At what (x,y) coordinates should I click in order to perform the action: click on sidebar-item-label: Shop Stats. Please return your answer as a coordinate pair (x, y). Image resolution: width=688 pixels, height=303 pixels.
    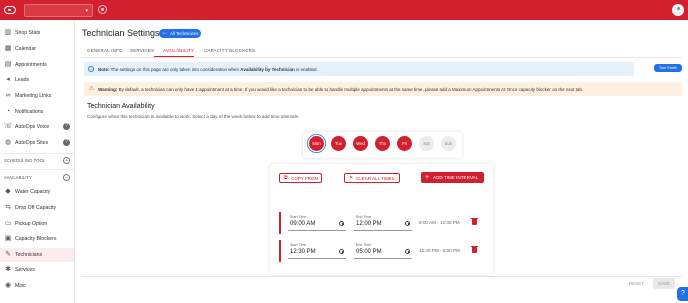
    Looking at the image, I should click on (28, 33).